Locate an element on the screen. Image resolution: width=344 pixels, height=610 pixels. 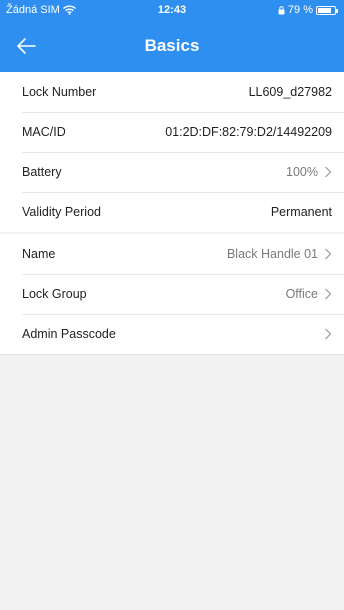
lock-number-value: LL609_d27982 is located at coordinates (290, 92).